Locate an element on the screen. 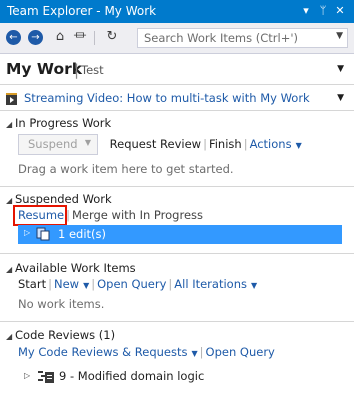  connect-plug-icon: ⏛ is located at coordinates (80, 37).